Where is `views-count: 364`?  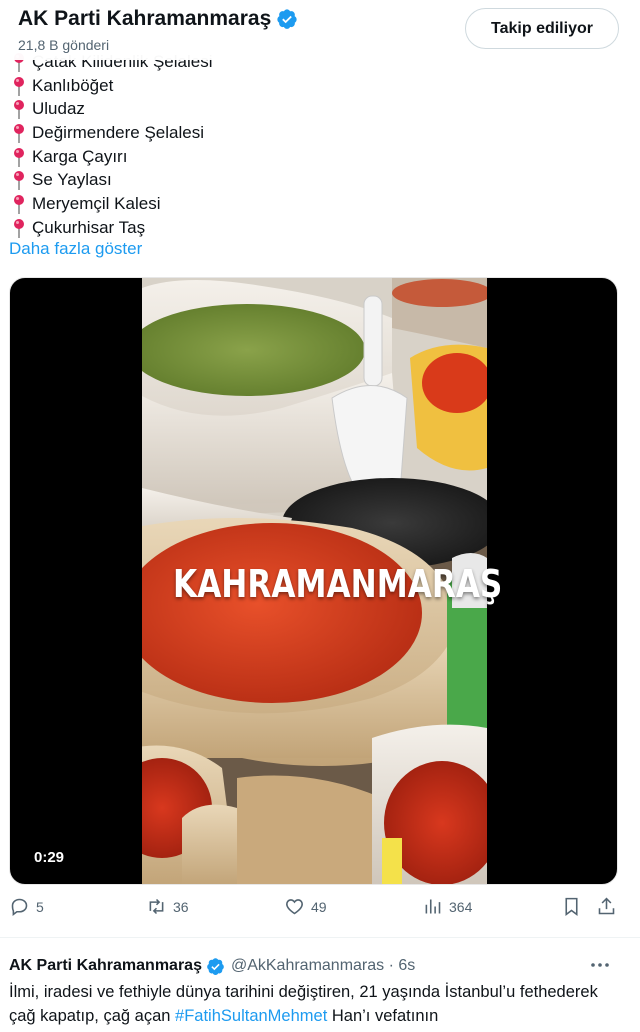
views-count: 364 is located at coordinates (461, 906).